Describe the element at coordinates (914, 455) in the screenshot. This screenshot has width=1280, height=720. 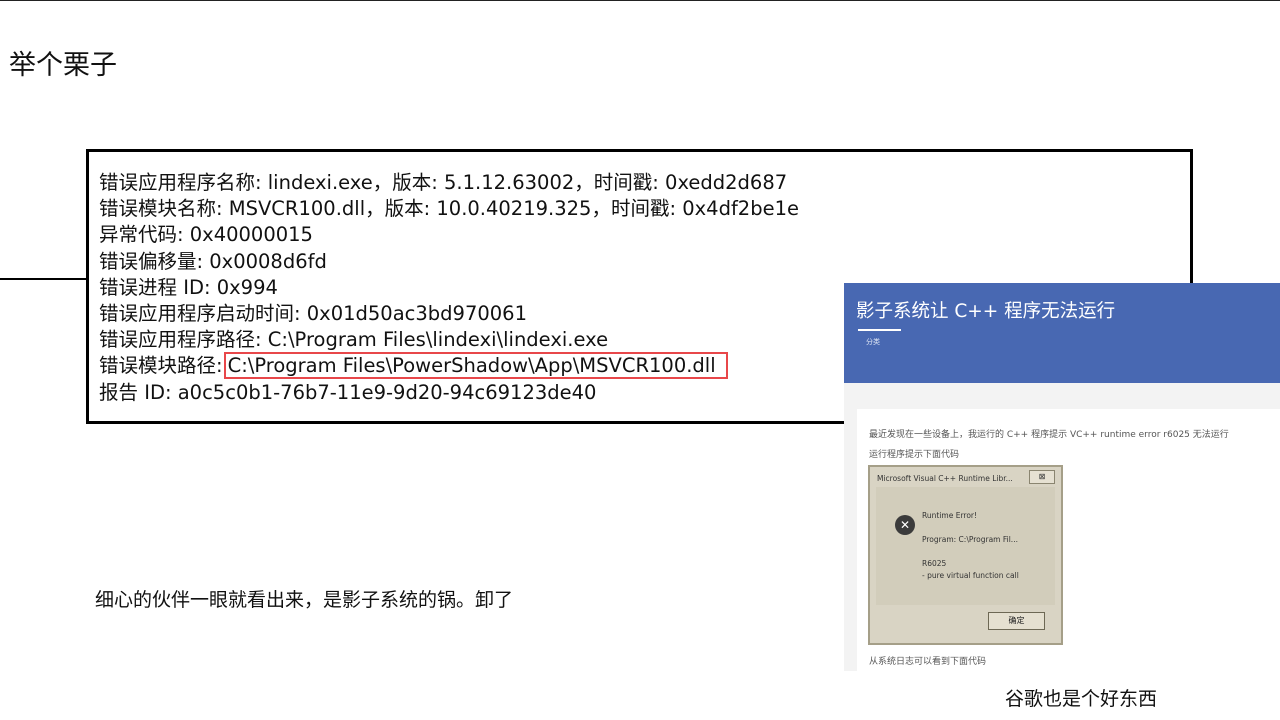
I see `article-paragraph-2: 运行程序提示下面代码` at that location.